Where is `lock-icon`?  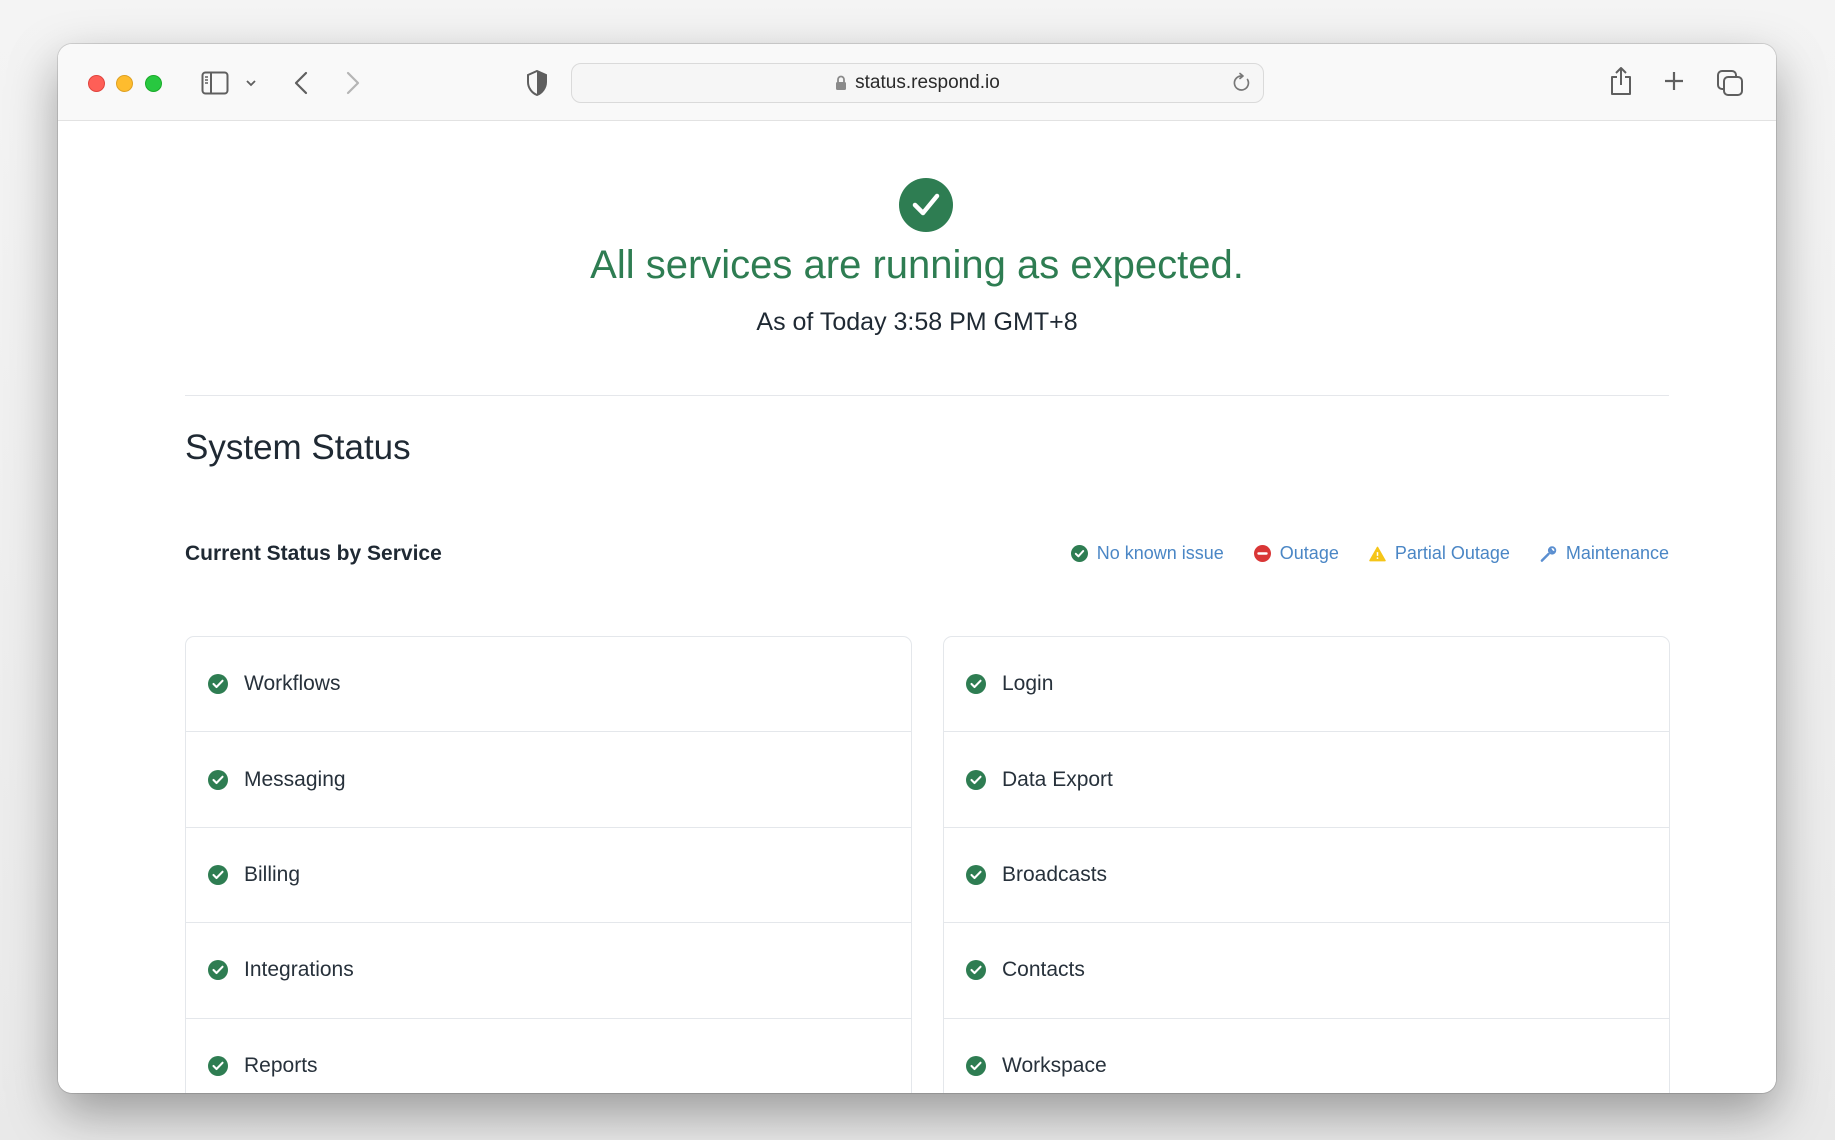
lock-icon is located at coordinates (841, 83).